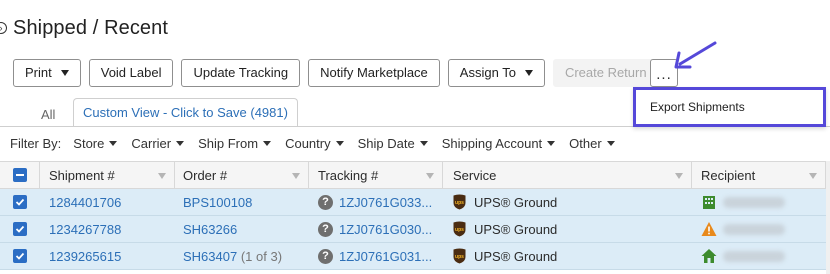 The width and height of the screenshot is (830, 274). Describe the element at coordinates (38, 72) in the screenshot. I see `print-button-label: Print` at that location.